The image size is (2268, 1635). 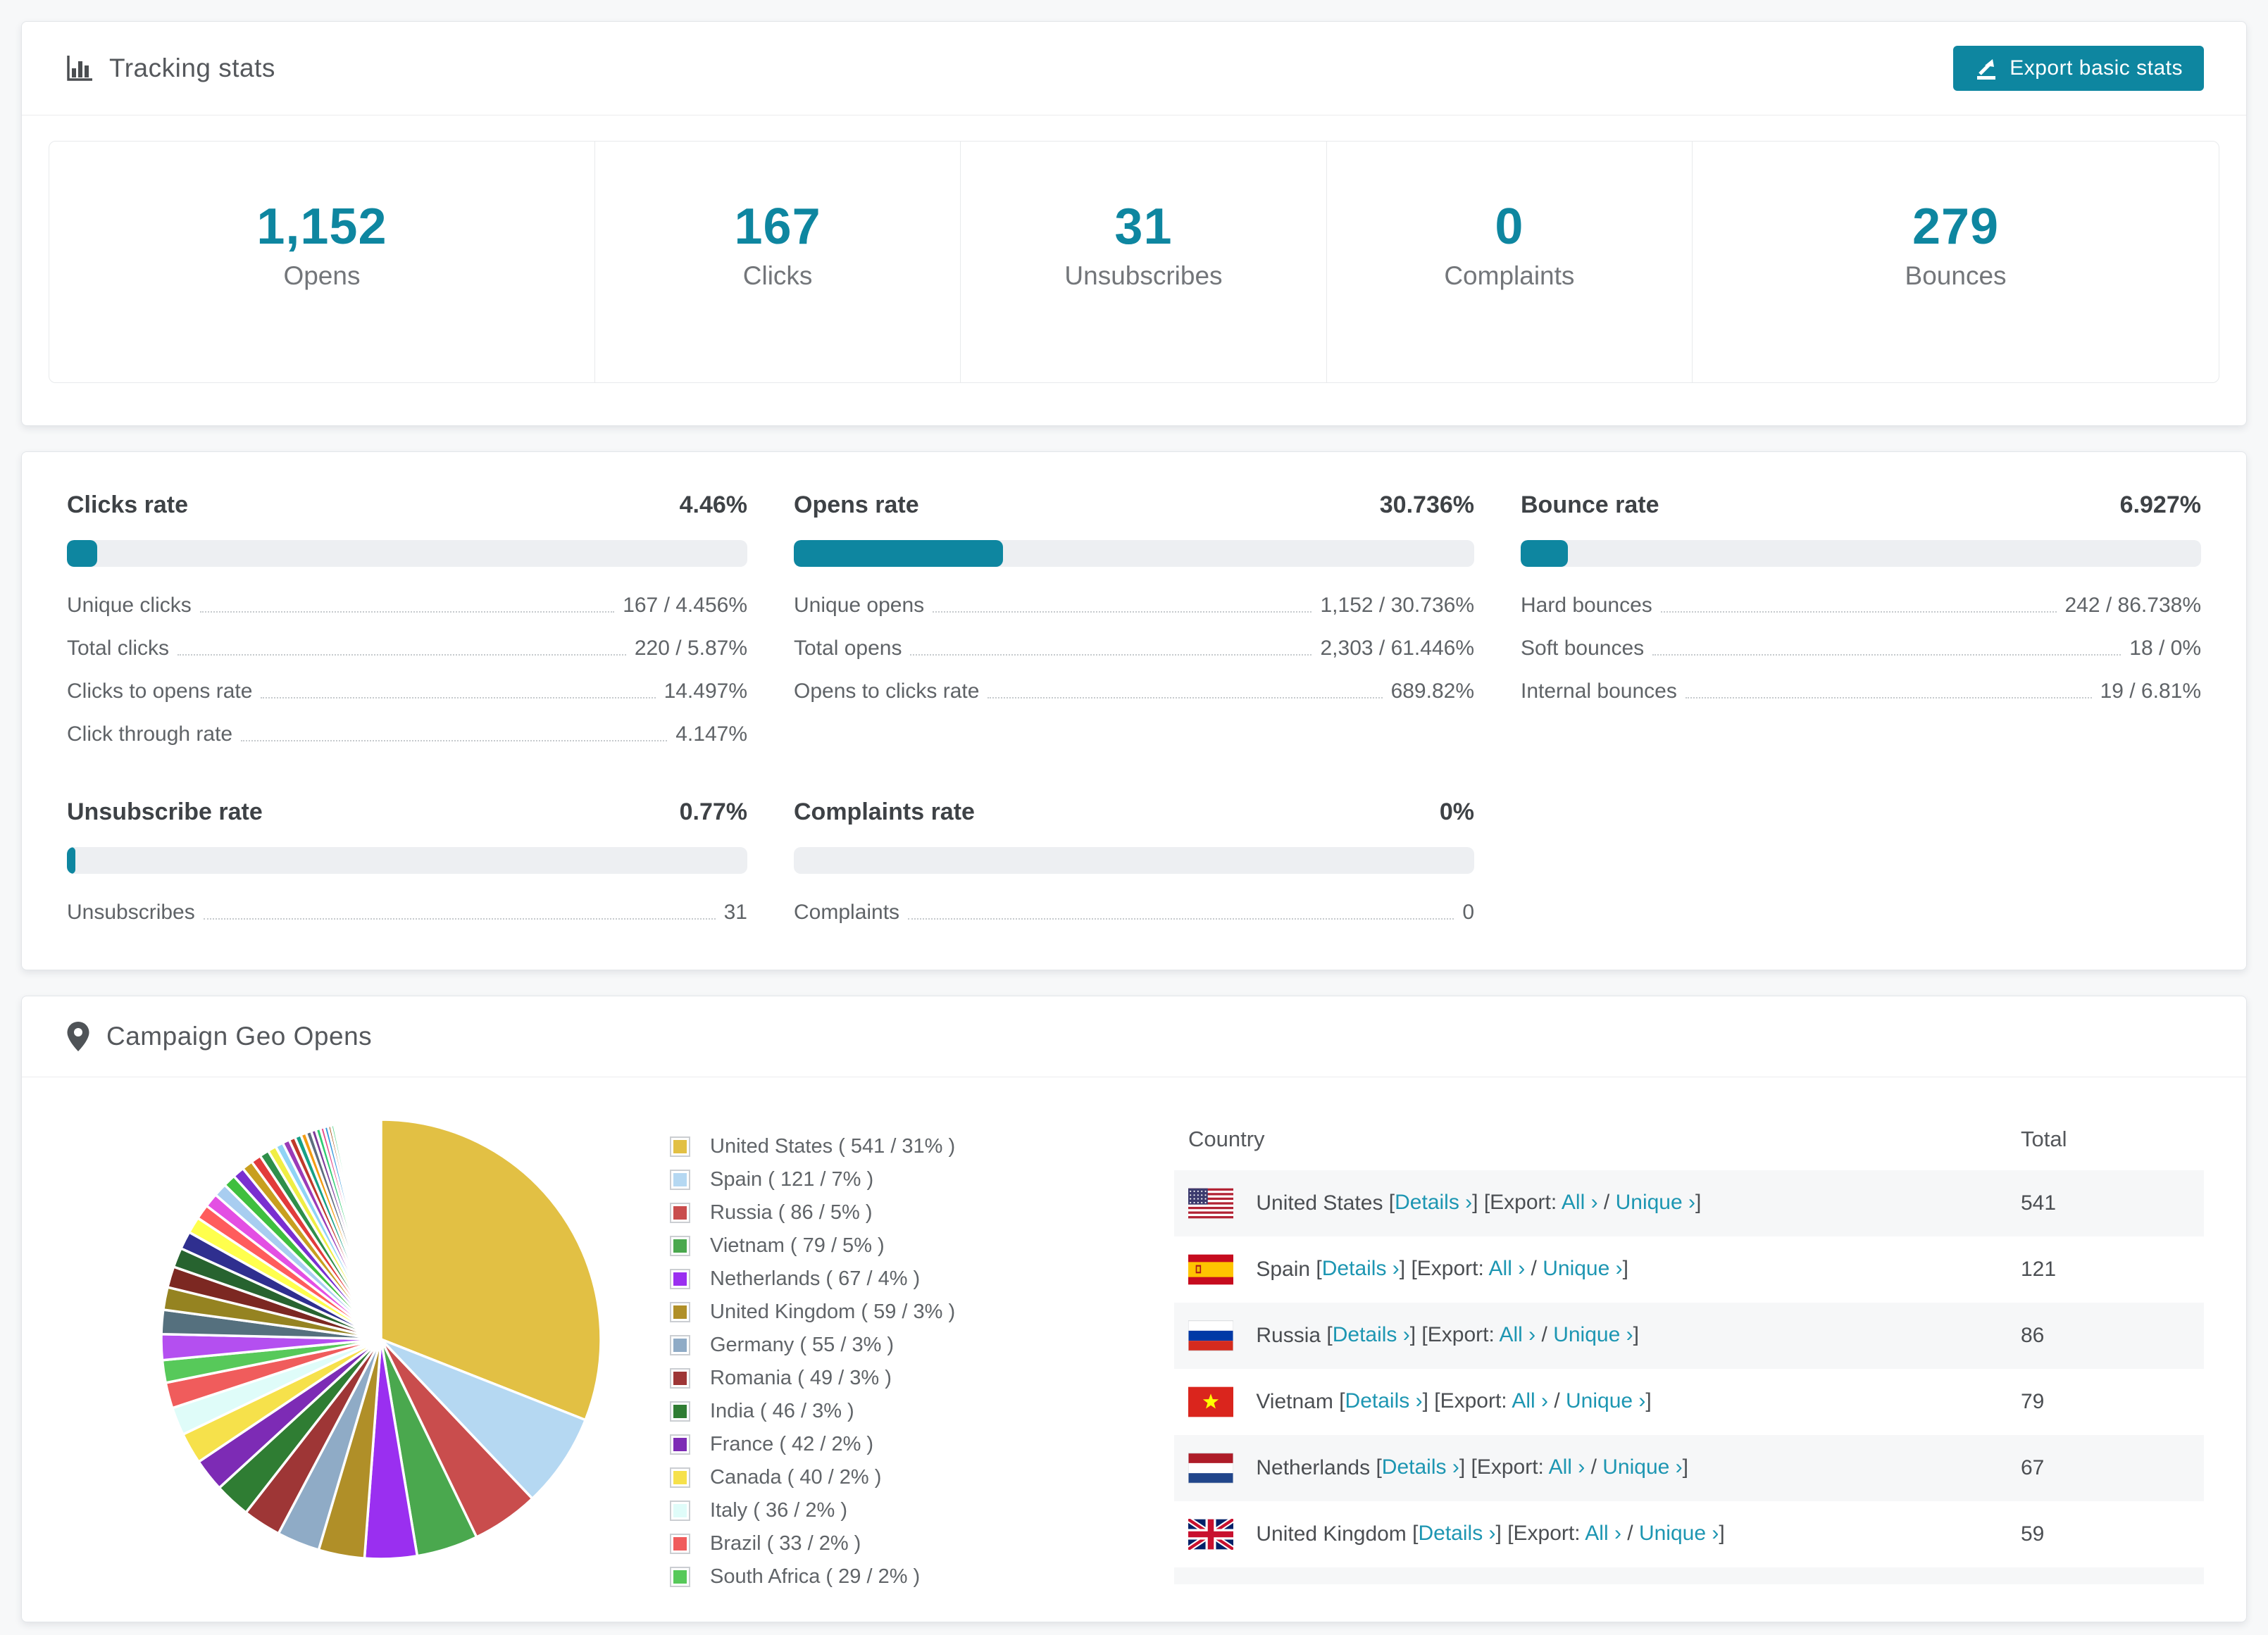 What do you see at coordinates (1545, 553) in the screenshot?
I see `rate-progress-fill` at bounding box center [1545, 553].